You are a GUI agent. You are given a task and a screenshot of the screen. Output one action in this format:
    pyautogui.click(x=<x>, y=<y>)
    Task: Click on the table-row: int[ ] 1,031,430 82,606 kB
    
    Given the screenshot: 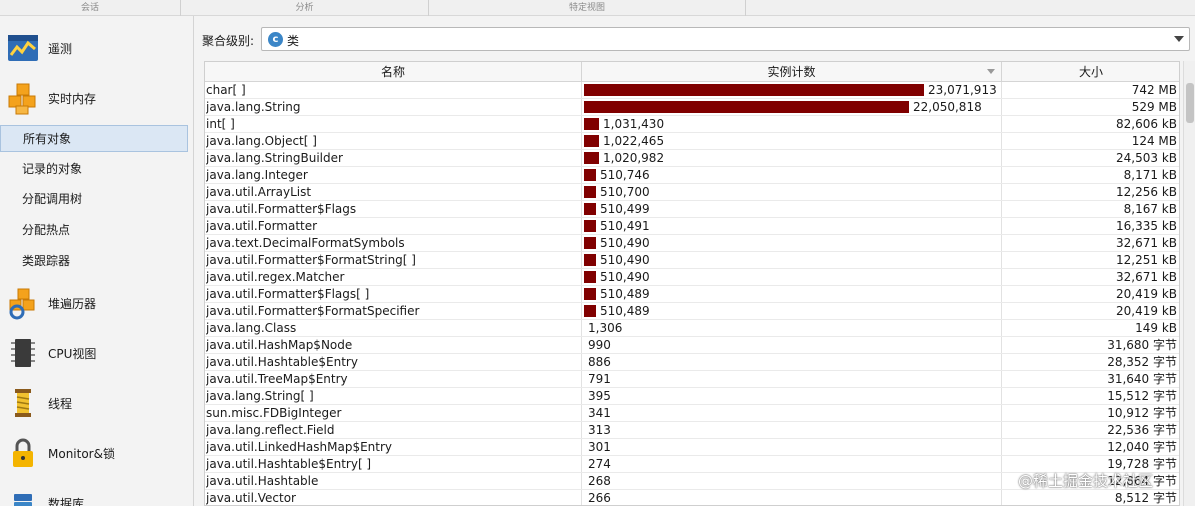 What is the action you would take?
    pyautogui.click(x=692, y=124)
    